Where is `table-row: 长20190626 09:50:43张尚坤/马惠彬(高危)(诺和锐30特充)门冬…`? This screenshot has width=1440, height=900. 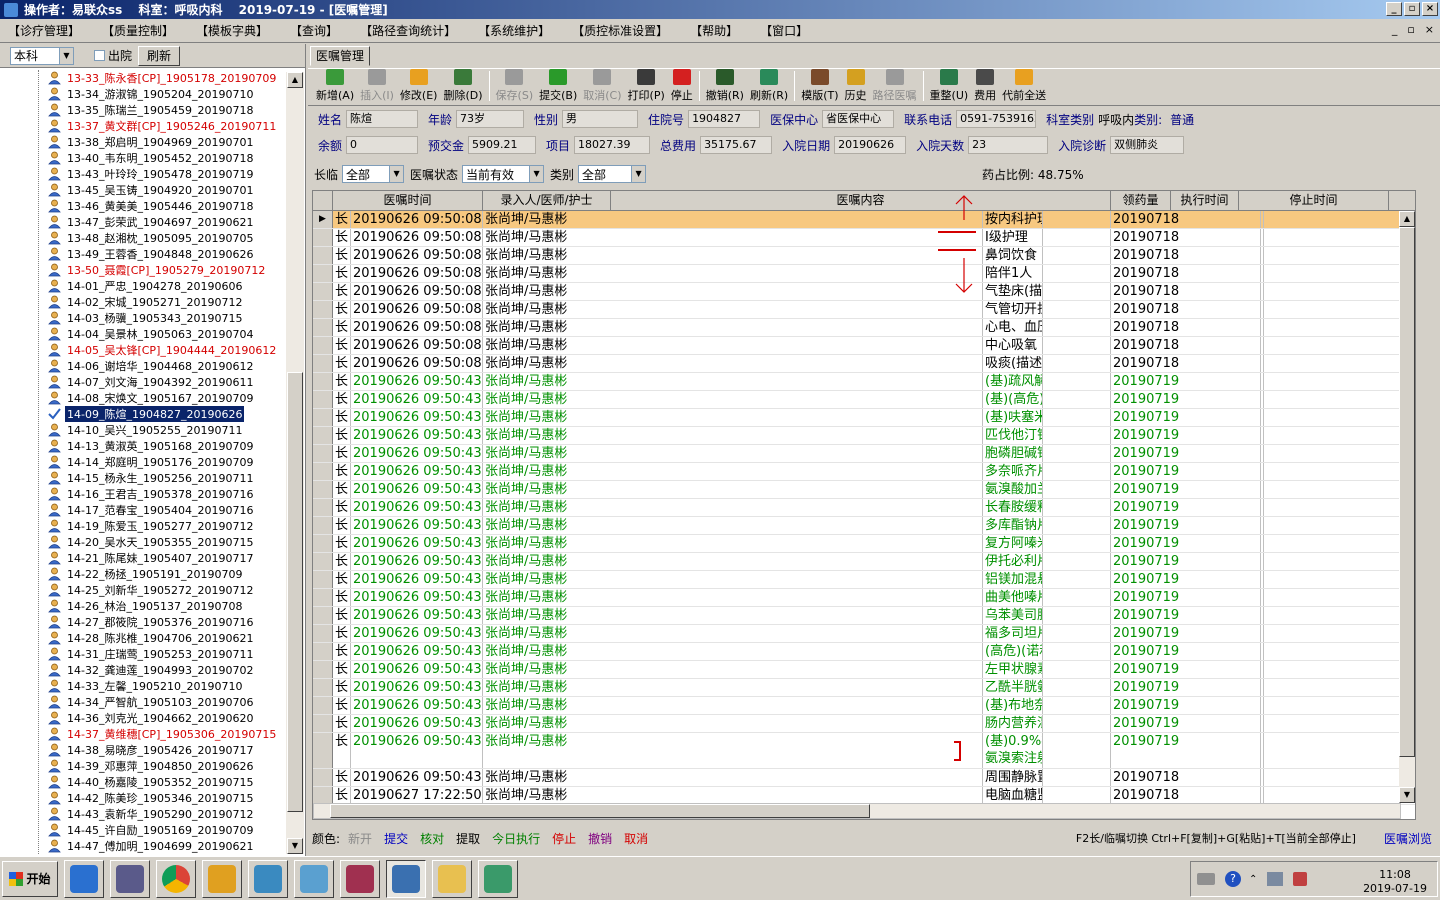
table-row: 长20190626 09:50:43张尚坤/马惠彬(高危)(诺和锐30特充)门冬… is located at coordinates (864, 652).